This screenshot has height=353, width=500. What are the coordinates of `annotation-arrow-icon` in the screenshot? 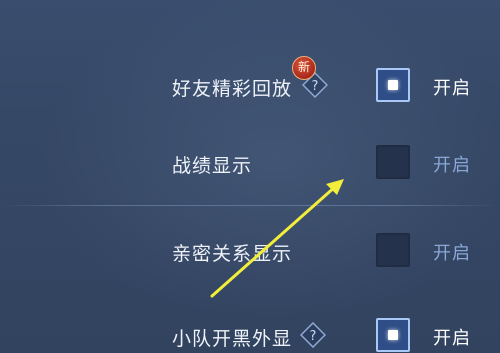 It's located at (277, 238).